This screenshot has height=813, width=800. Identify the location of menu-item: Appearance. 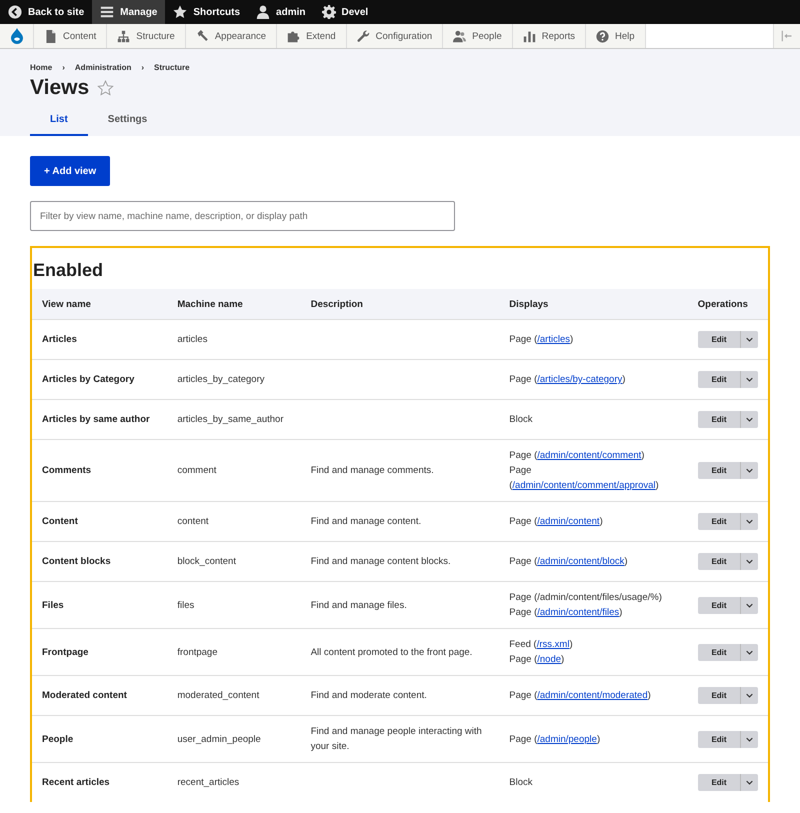
(232, 36).